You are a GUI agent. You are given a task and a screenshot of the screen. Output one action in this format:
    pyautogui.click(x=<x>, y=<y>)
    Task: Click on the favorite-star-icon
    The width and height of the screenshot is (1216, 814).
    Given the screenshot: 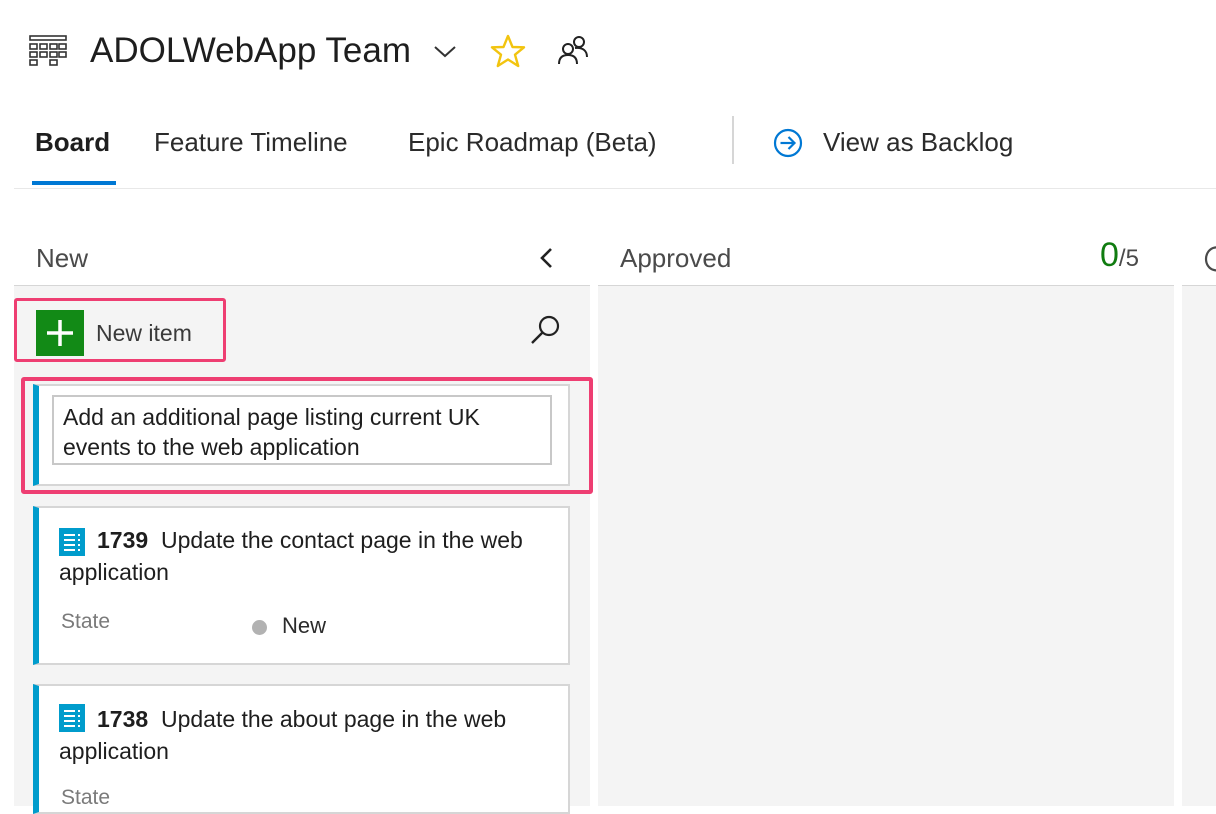 What is the action you would take?
    pyautogui.click(x=508, y=51)
    